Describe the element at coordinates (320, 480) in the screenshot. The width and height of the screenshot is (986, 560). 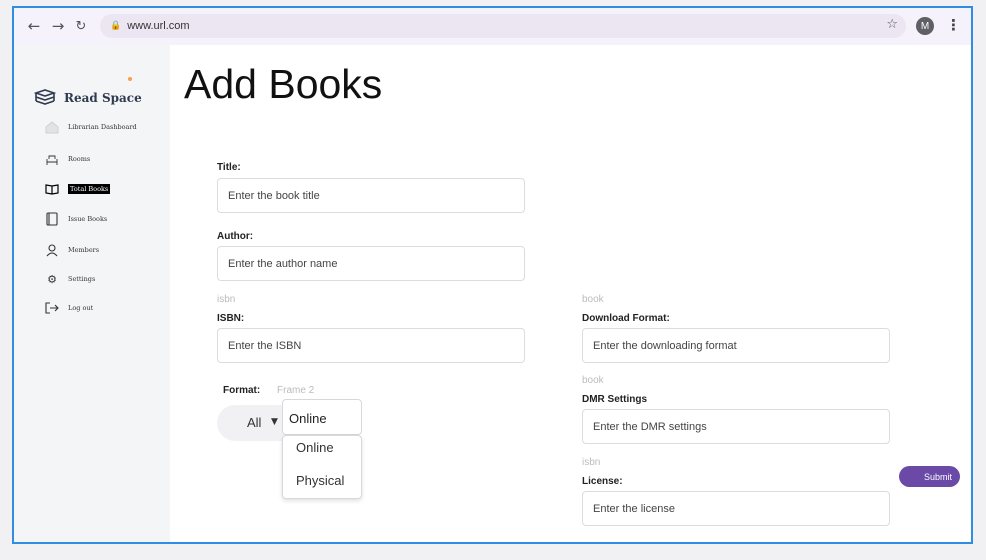
I see `dropdown-option-physical: Physical` at that location.